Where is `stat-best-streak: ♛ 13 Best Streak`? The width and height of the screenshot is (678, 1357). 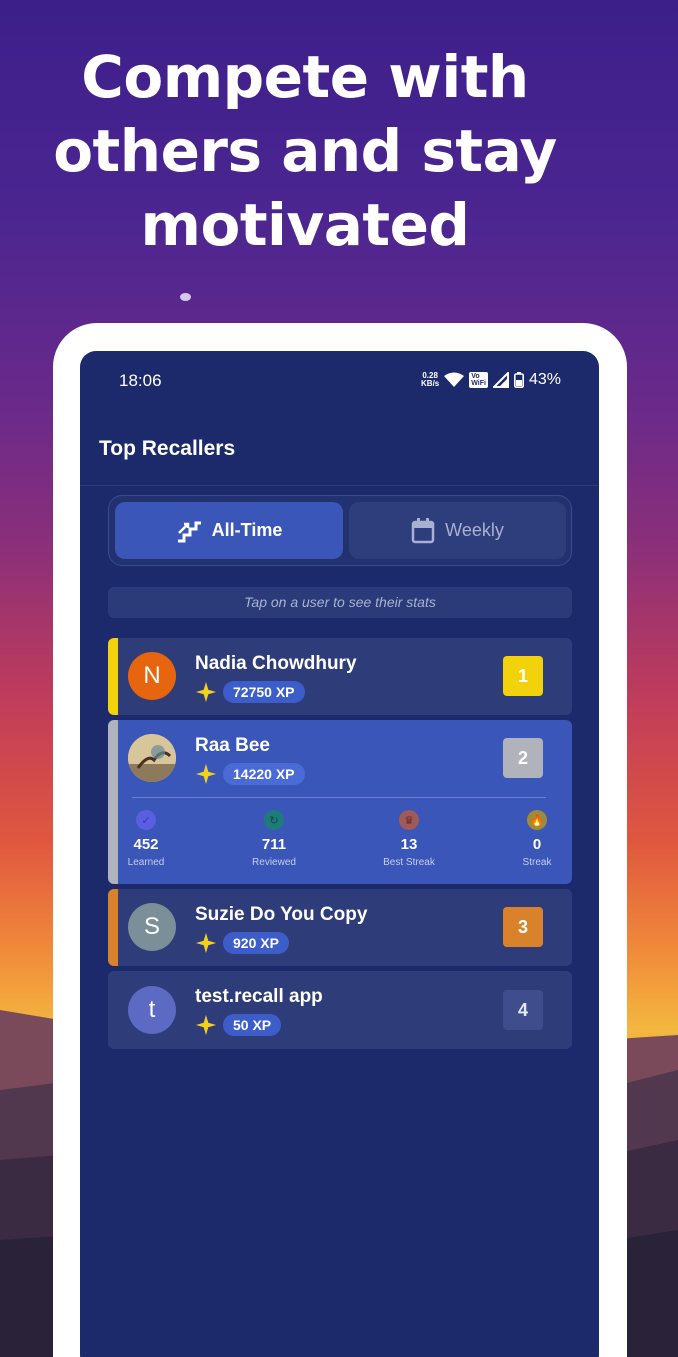
stat-best-streak: ♛ 13 Best Streak is located at coordinates (409, 839).